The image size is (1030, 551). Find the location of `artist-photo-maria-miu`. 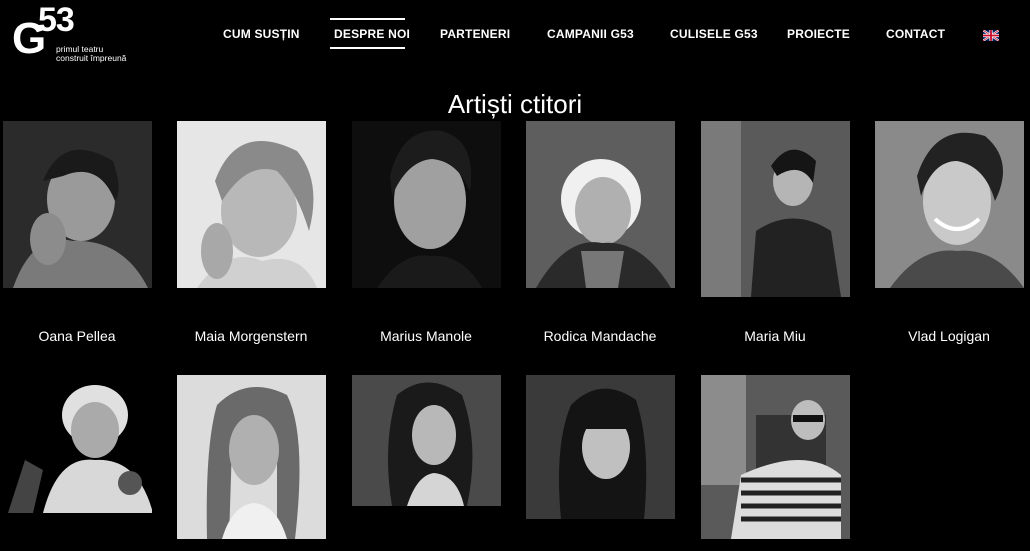

artist-photo-maria-miu is located at coordinates (775, 209).